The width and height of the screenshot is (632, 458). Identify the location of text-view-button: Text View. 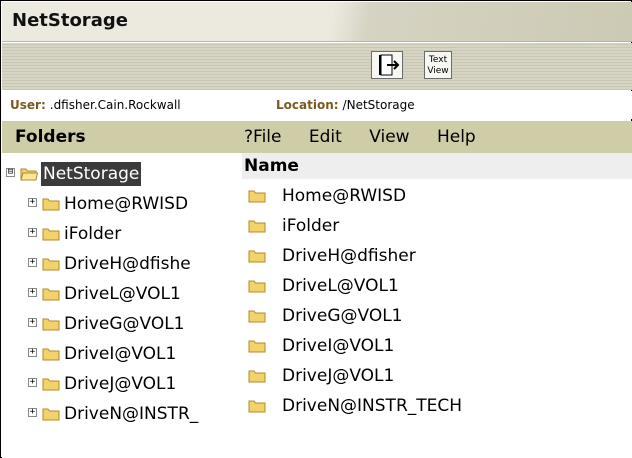
(438, 65).